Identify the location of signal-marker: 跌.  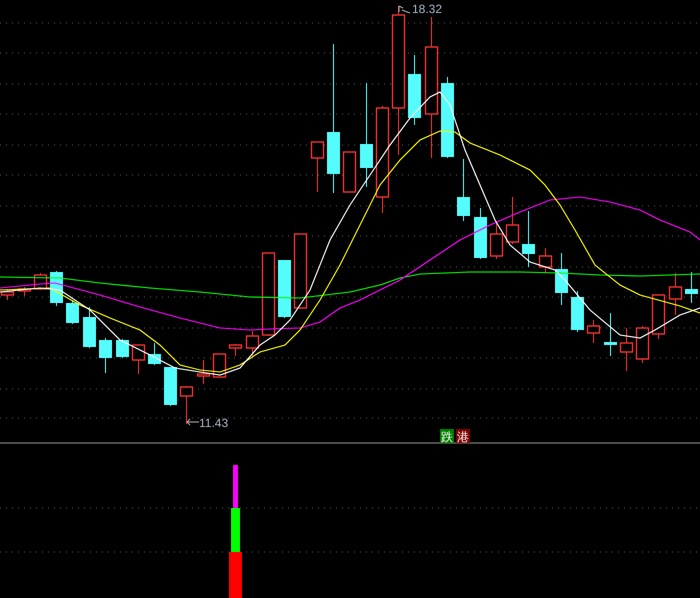
(447, 436).